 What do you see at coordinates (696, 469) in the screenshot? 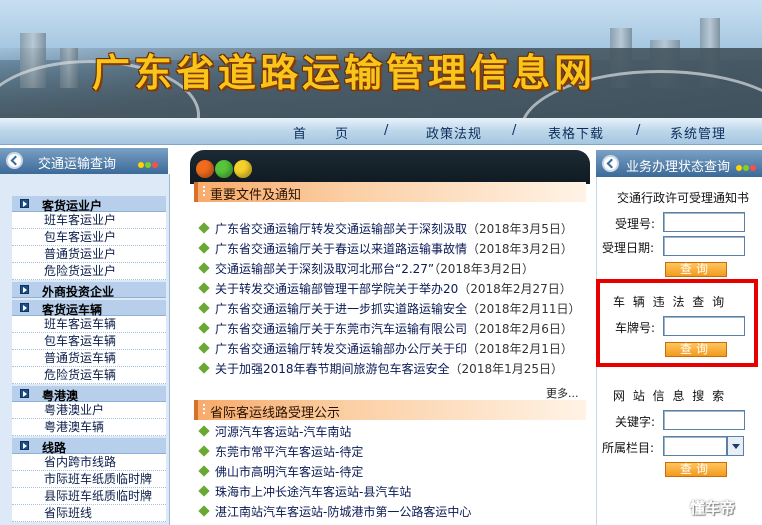
I see `site-search-button: 查询` at bounding box center [696, 469].